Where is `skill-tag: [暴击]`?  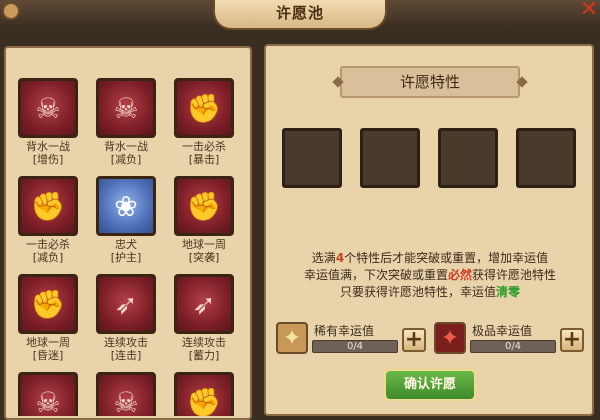
skill-tag: [暴击] is located at coordinates (204, 159).